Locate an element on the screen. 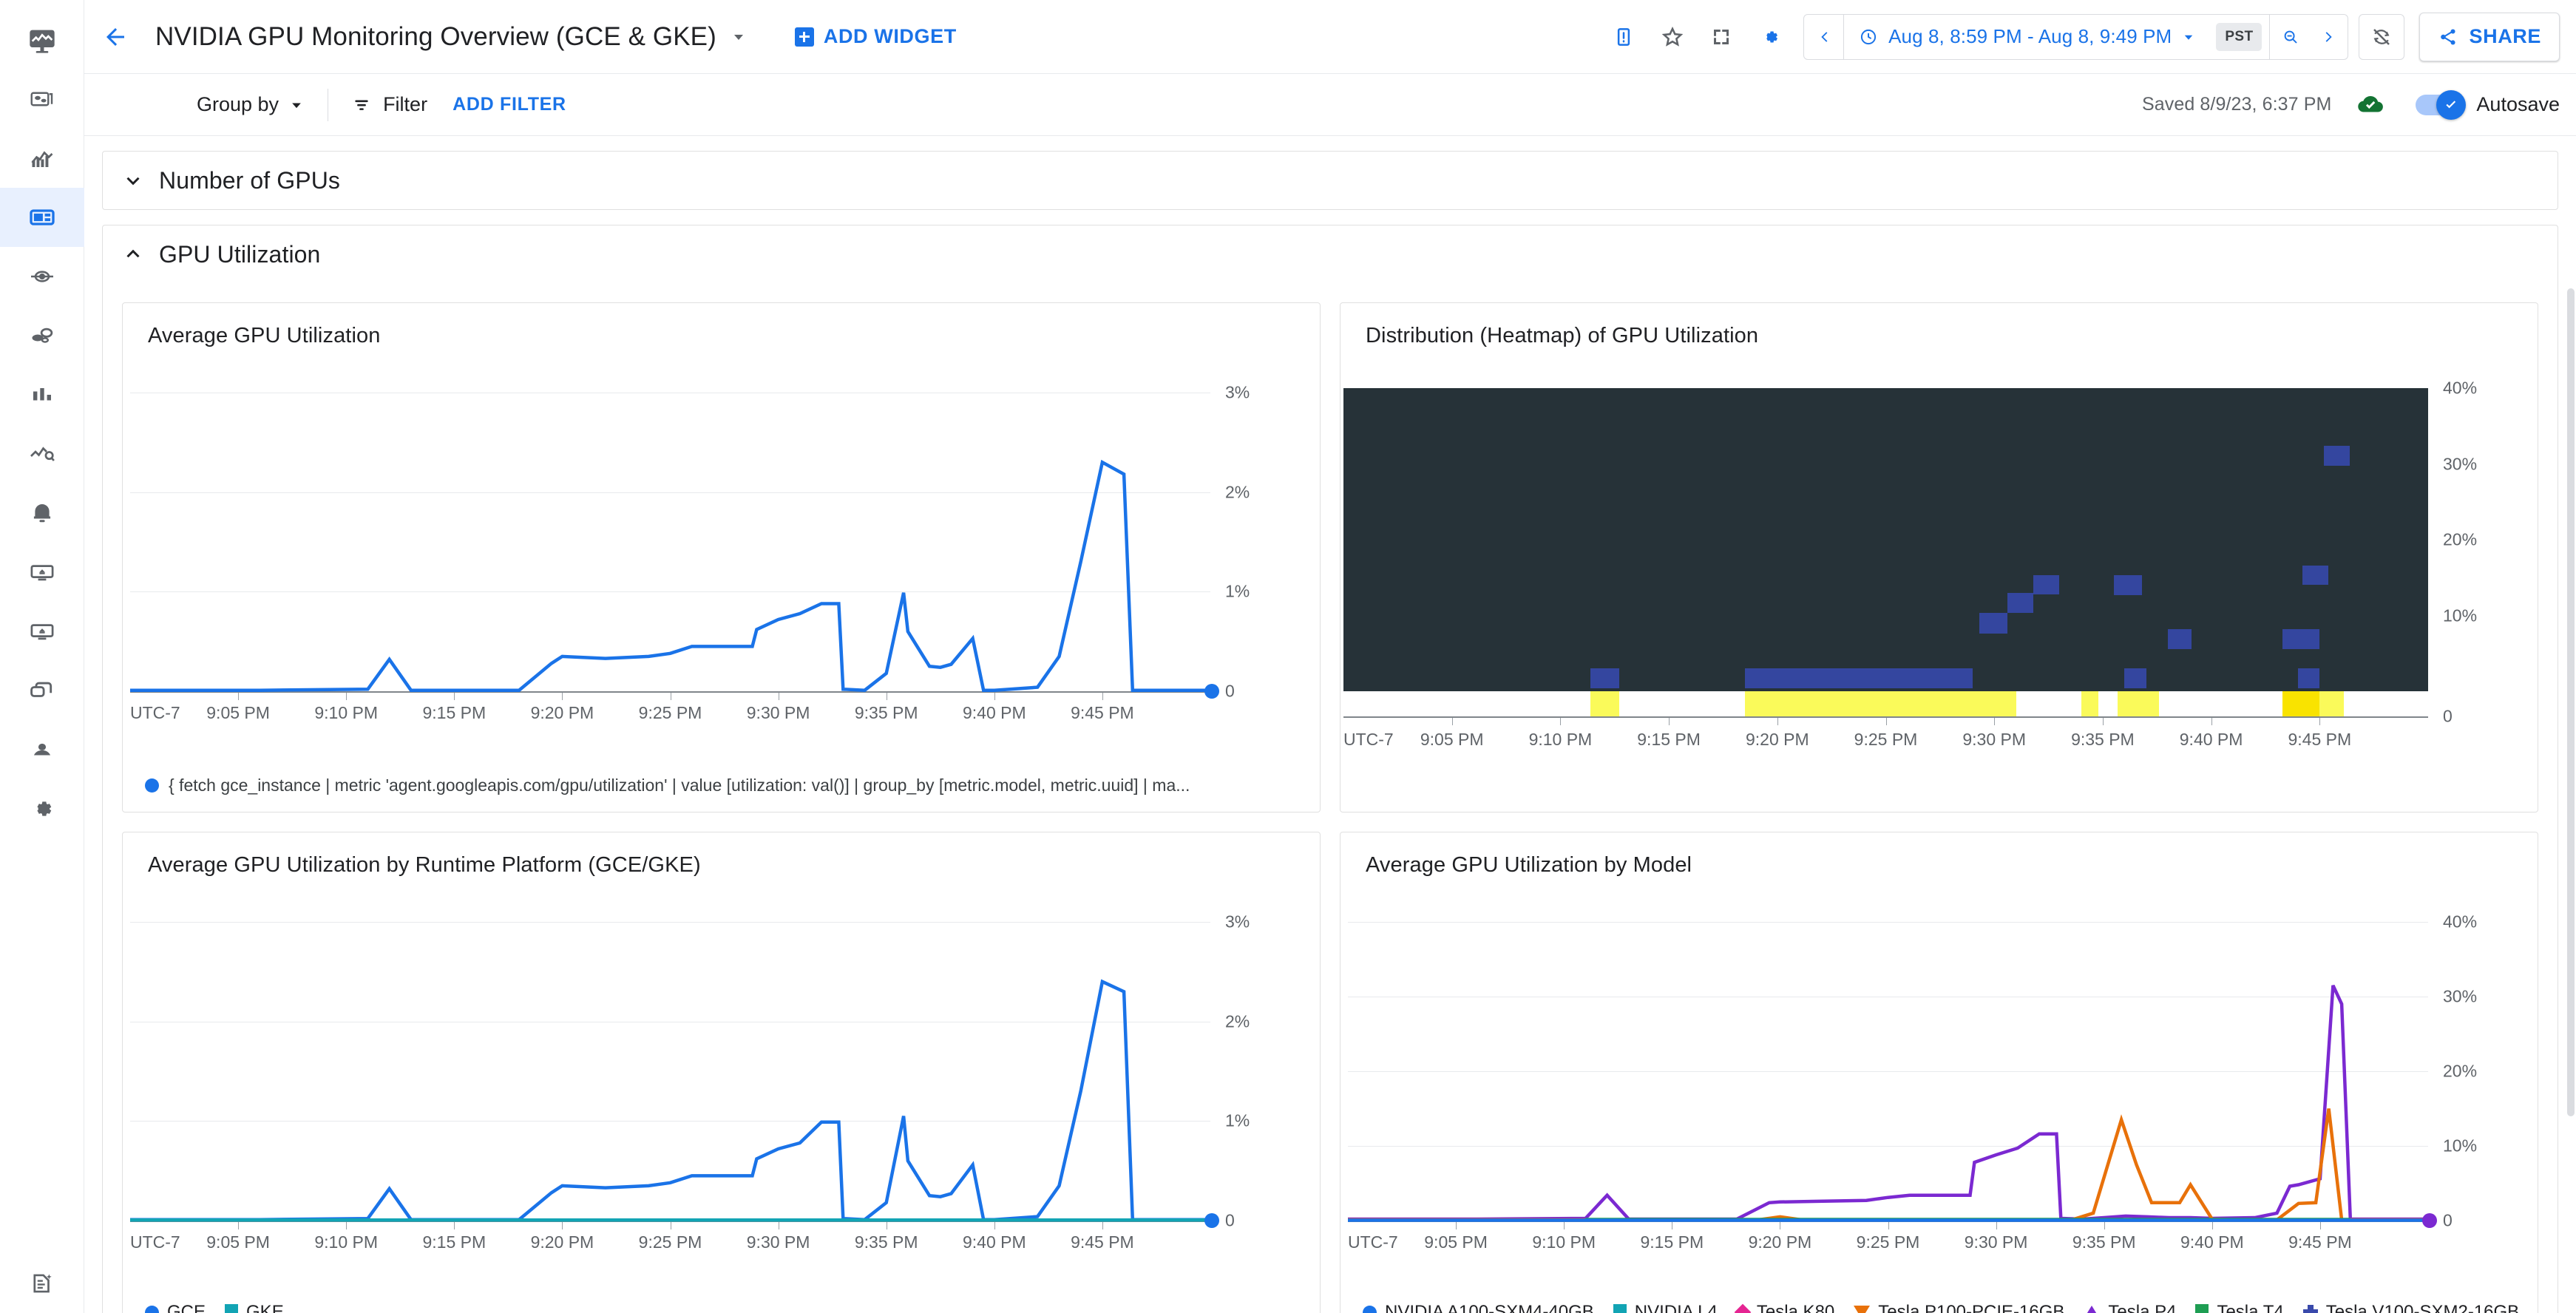  x-axis-tick-label: 9:30 PM is located at coordinates (1994, 739).